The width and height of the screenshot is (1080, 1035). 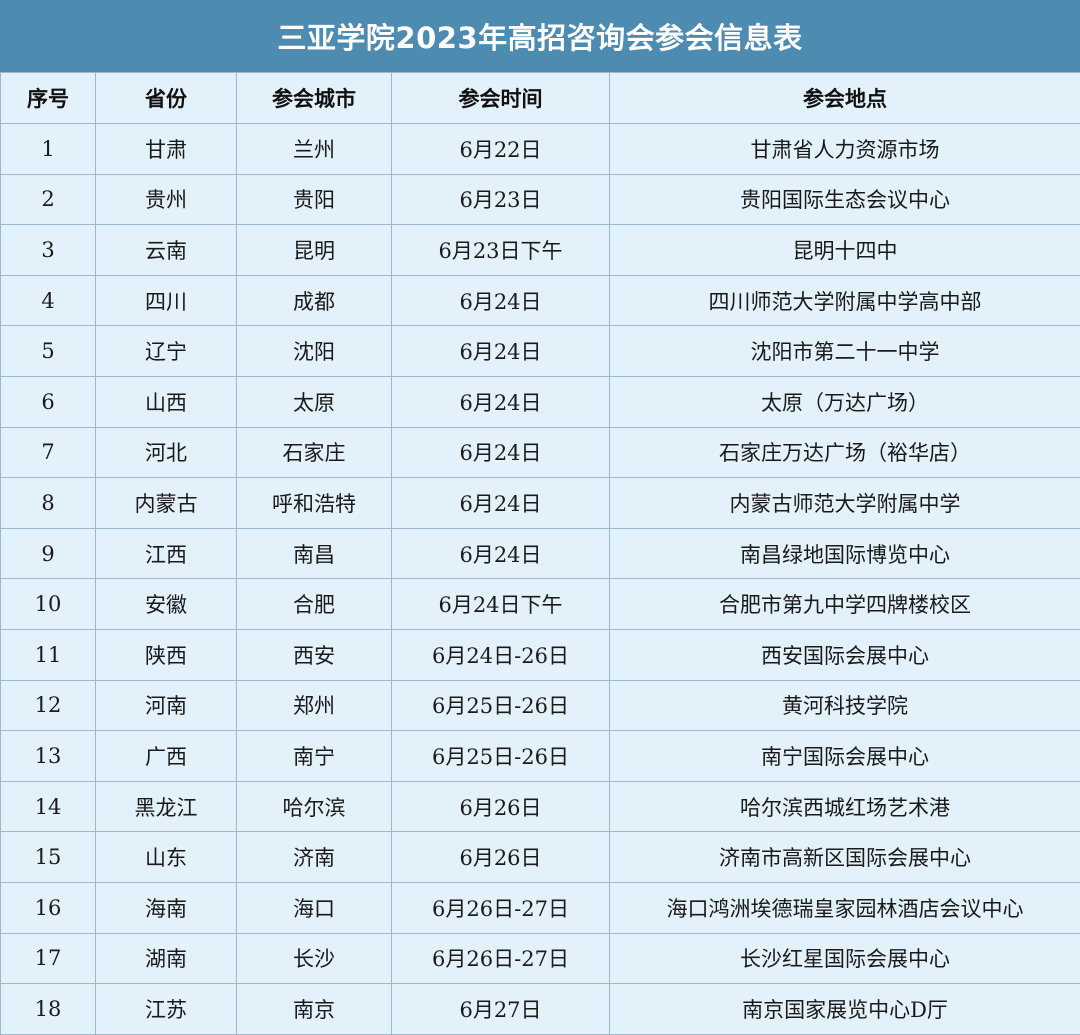 What do you see at coordinates (314, 857) in the screenshot?
I see `cell-city: 济南` at bounding box center [314, 857].